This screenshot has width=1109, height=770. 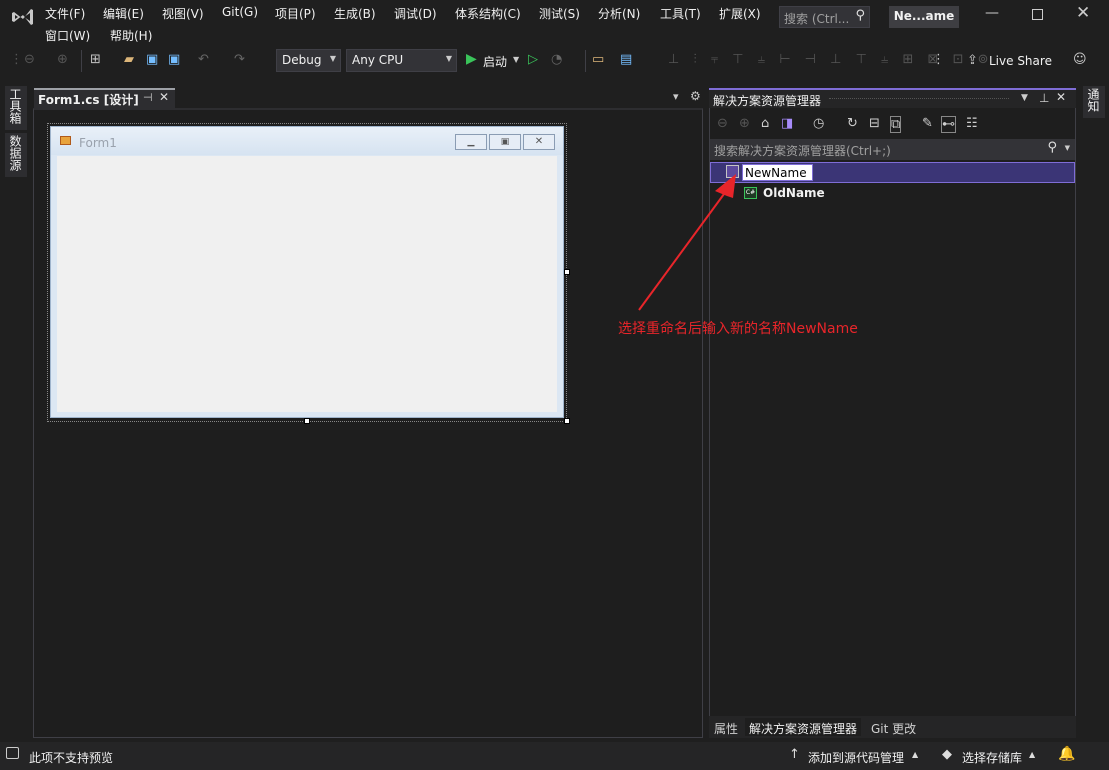 I want to click on folder-view-icon: ▭, so click(x=598, y=60).